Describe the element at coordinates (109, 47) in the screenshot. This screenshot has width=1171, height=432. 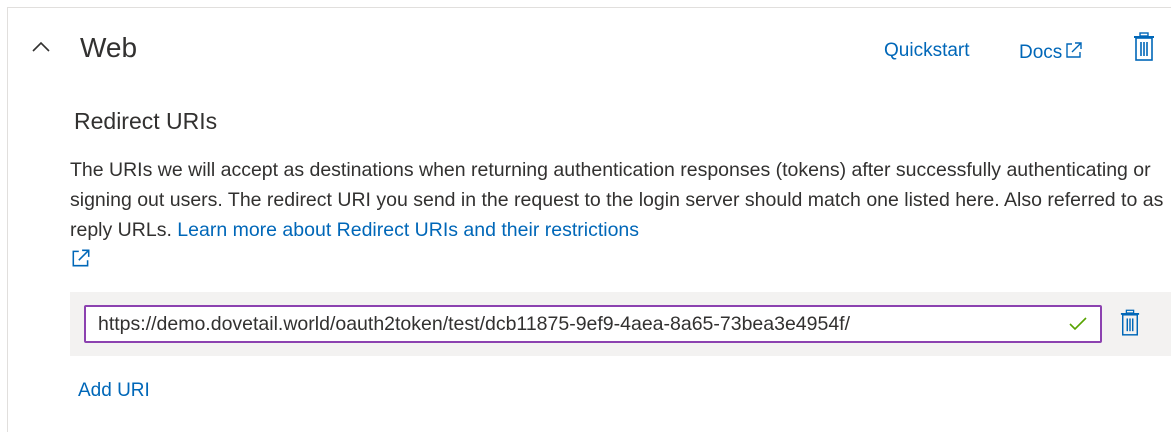
I see `section-title: Web` at that location.